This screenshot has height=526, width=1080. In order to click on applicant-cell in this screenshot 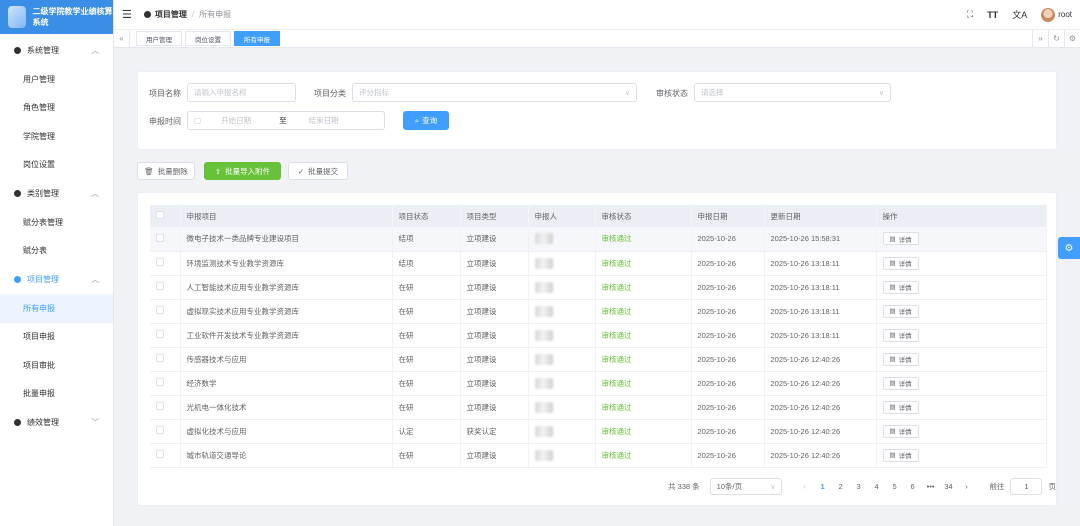, I will do `click(562, 431)`.